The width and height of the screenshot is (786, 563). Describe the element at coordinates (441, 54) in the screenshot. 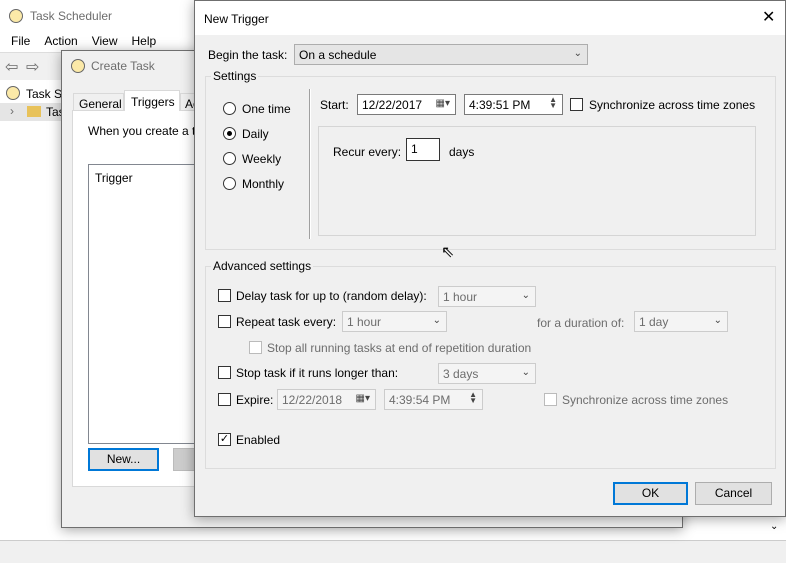

I see `begin-select: On a schedule ⌄` at that location.